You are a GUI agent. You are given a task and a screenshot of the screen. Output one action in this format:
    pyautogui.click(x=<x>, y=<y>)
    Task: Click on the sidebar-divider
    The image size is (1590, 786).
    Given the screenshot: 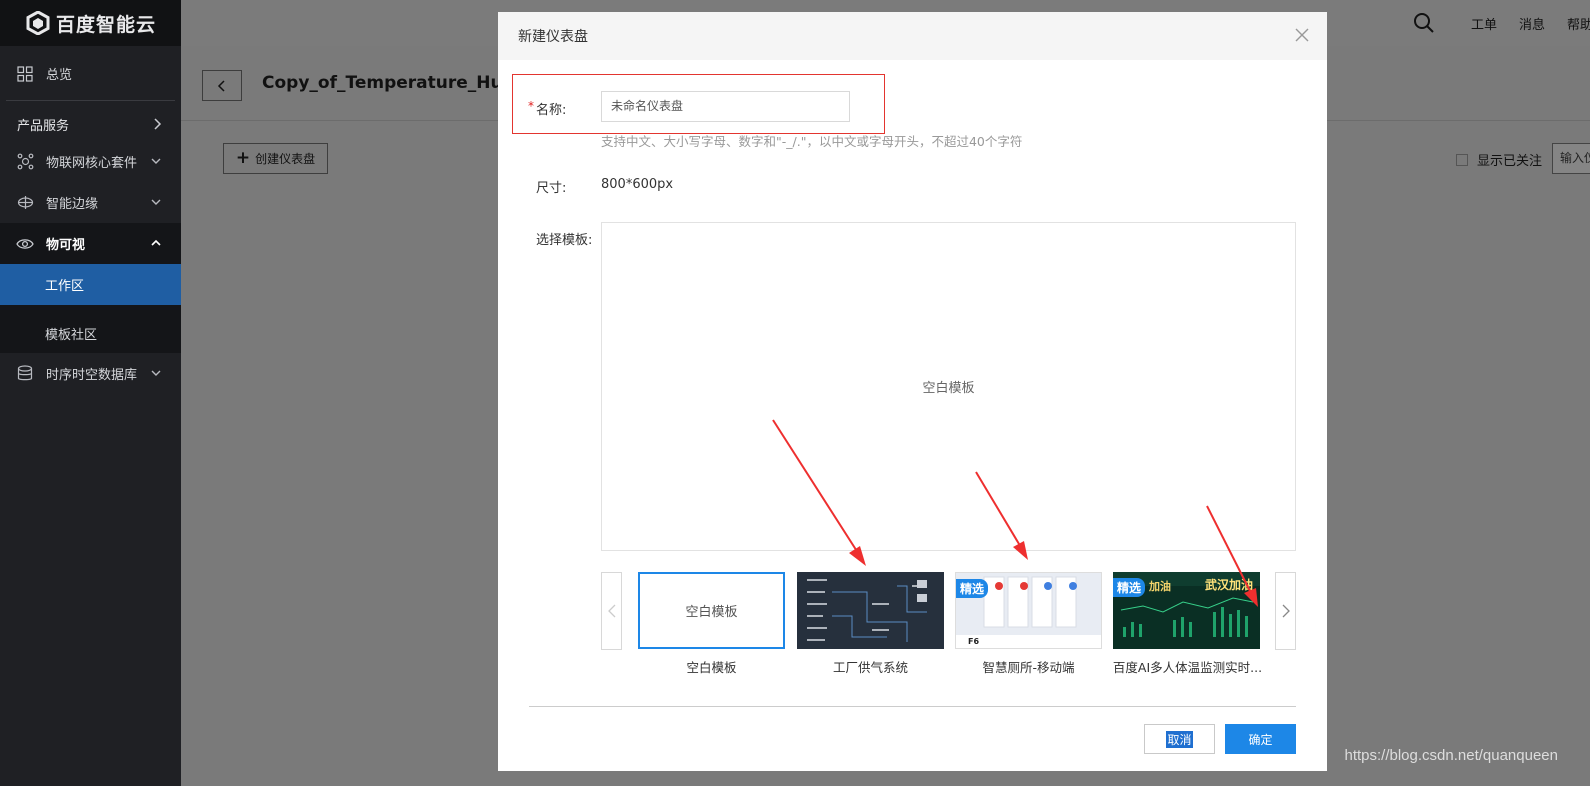 What is the action you would take?
    pyautogui.click(x=90, y=100)
    